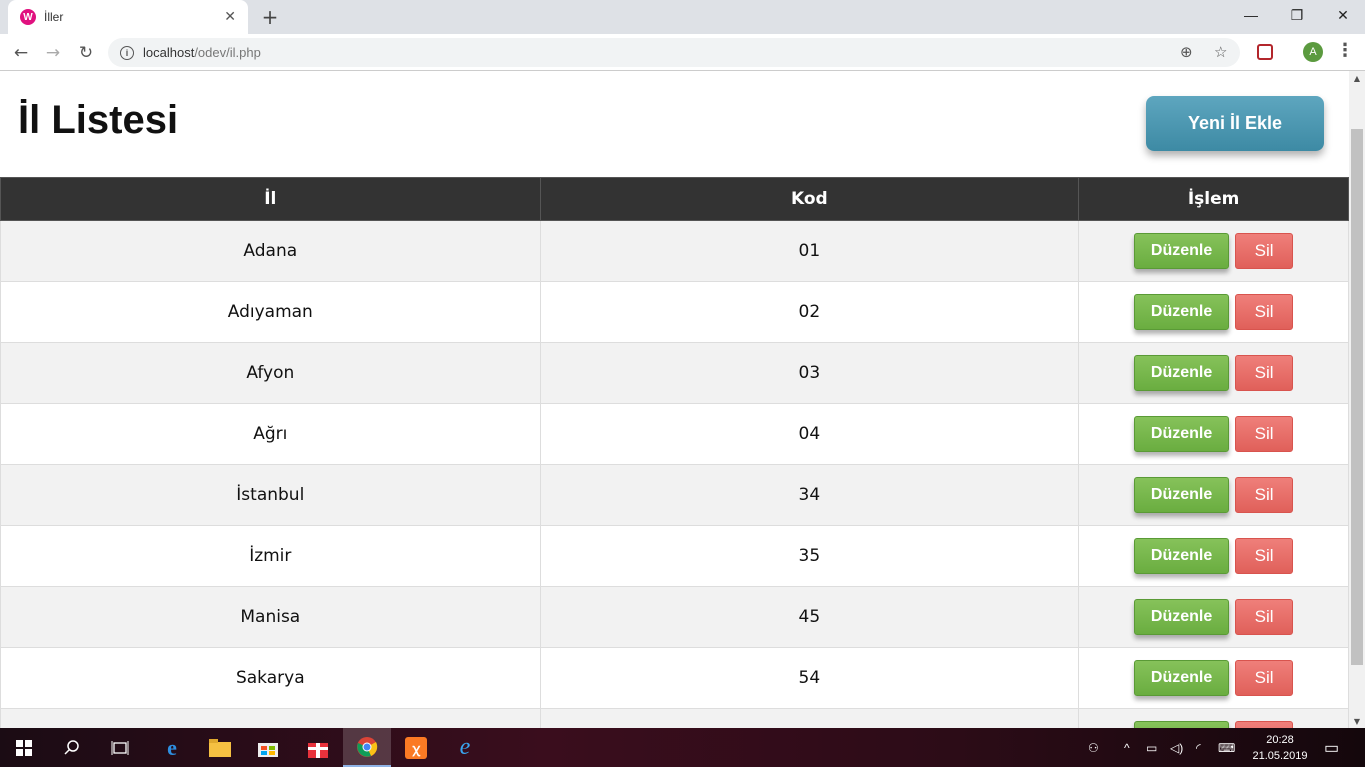 The image size is (1365, 767). What do you see at coordinates (1213, 199) in the screenshot?
I see `column-header-islem: İşlem` at bounding box center [1213, 199].